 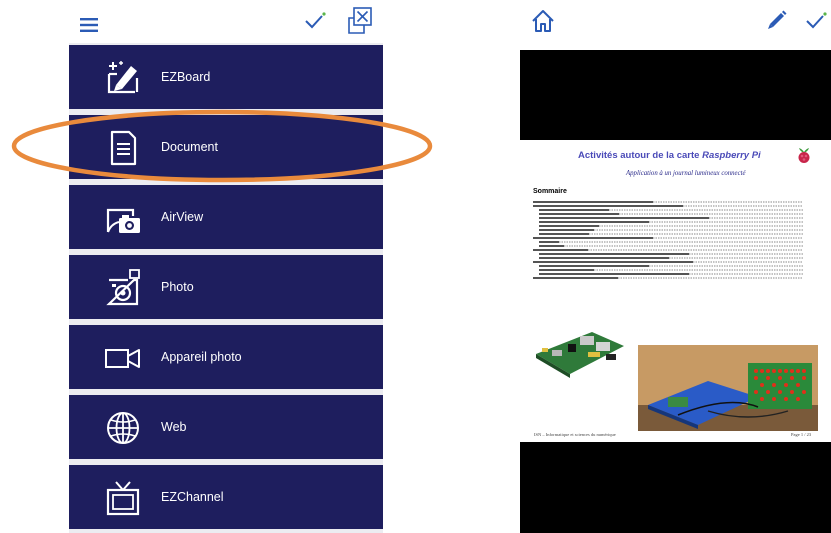 What do you see at coordinates (226, 427) in the screenshot?
I see `menu-item-web: Web` at bounding box center [226, 427].